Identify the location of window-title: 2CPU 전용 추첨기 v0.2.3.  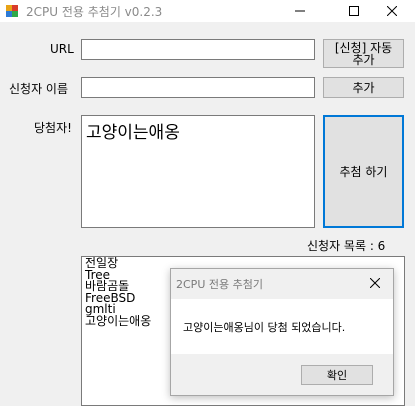
(94, 12).